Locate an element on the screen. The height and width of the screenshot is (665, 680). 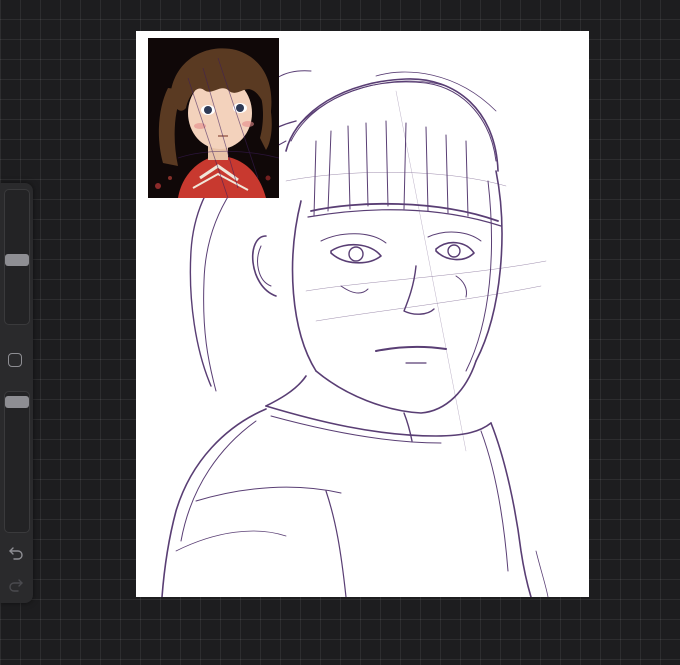
redo-icon is located at coordinates (16, 585).